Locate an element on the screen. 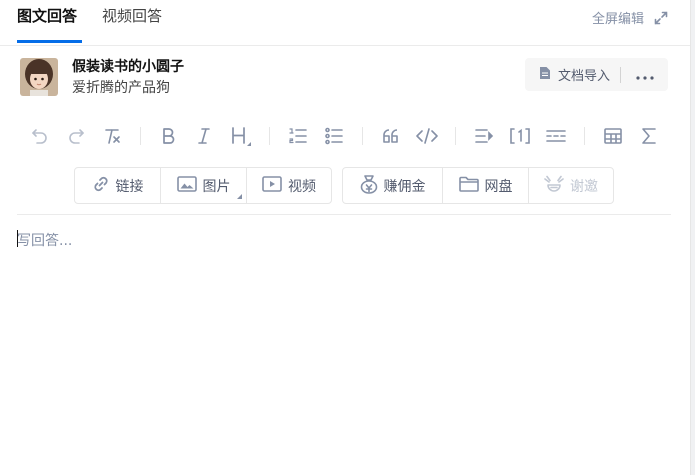 The image size is (695, 475). image-icon is located at coordinates (186, 185).